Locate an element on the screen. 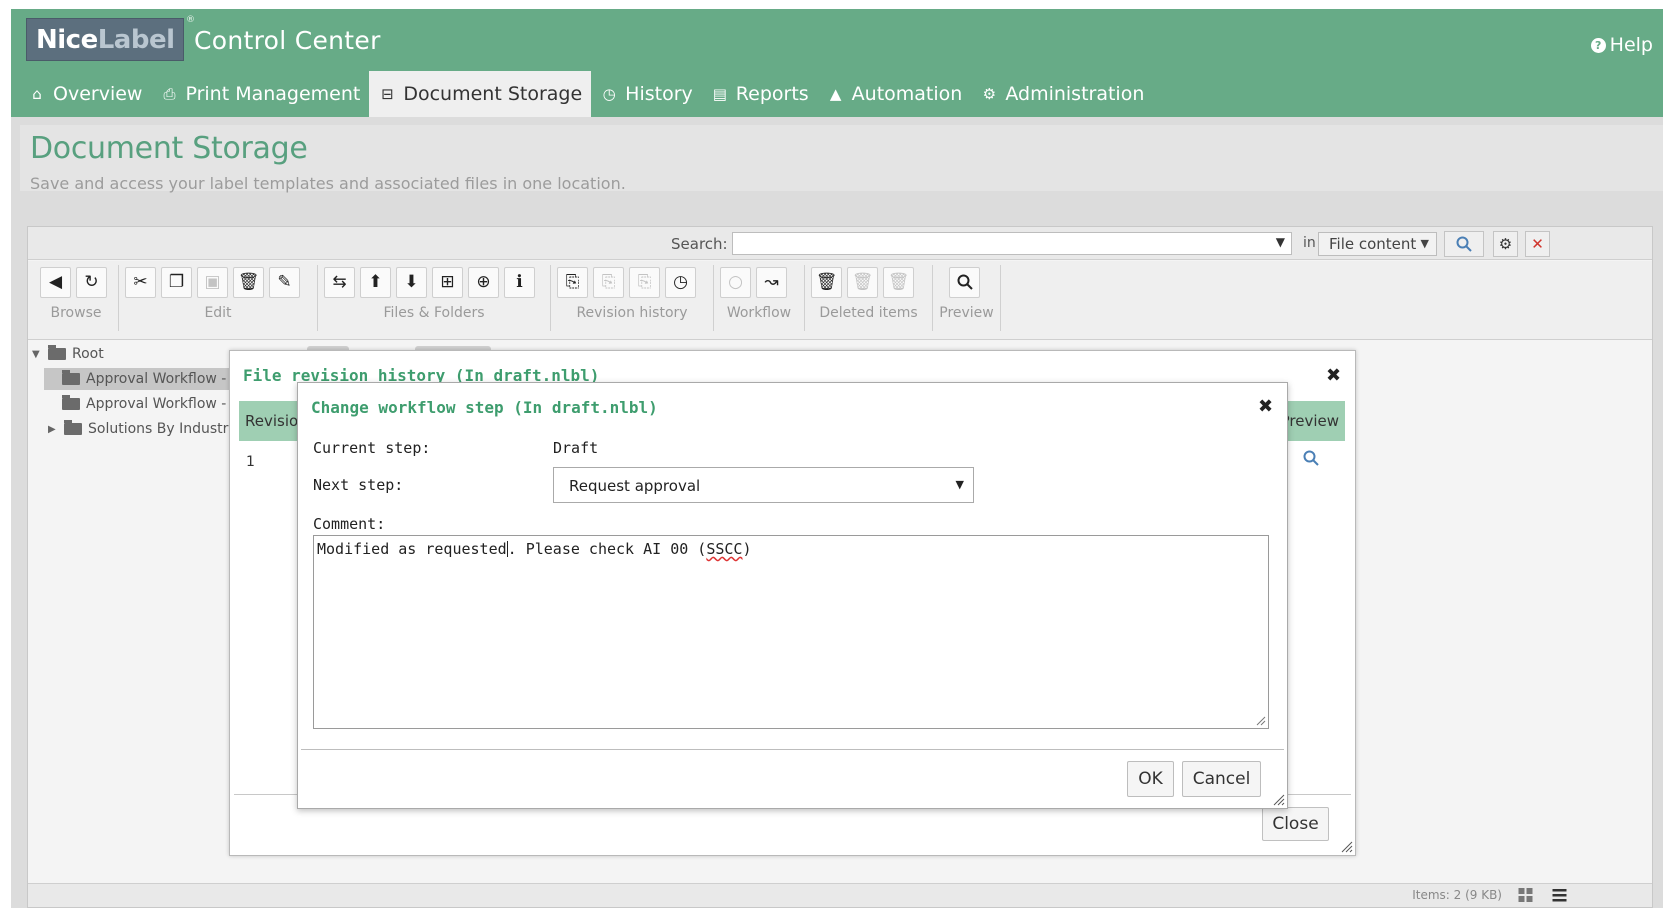 Image resolution: width=1663 pixels, height=908 pixels. search-button is located at coordinates (1464, 244).